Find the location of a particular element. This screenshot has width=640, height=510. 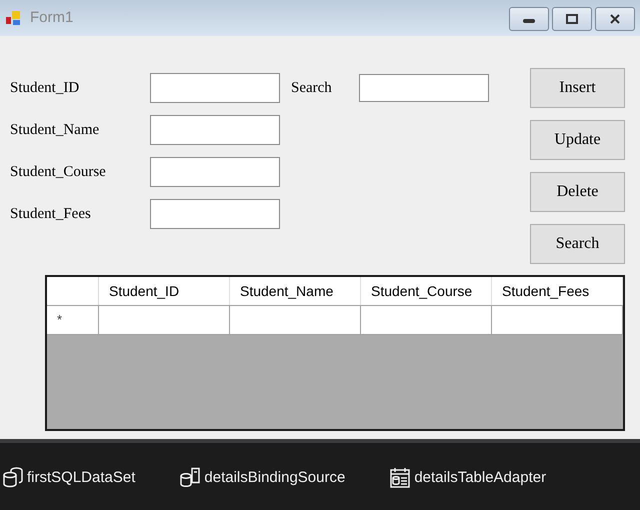

field-label: Student_Course is located at coordinates (58, 172).